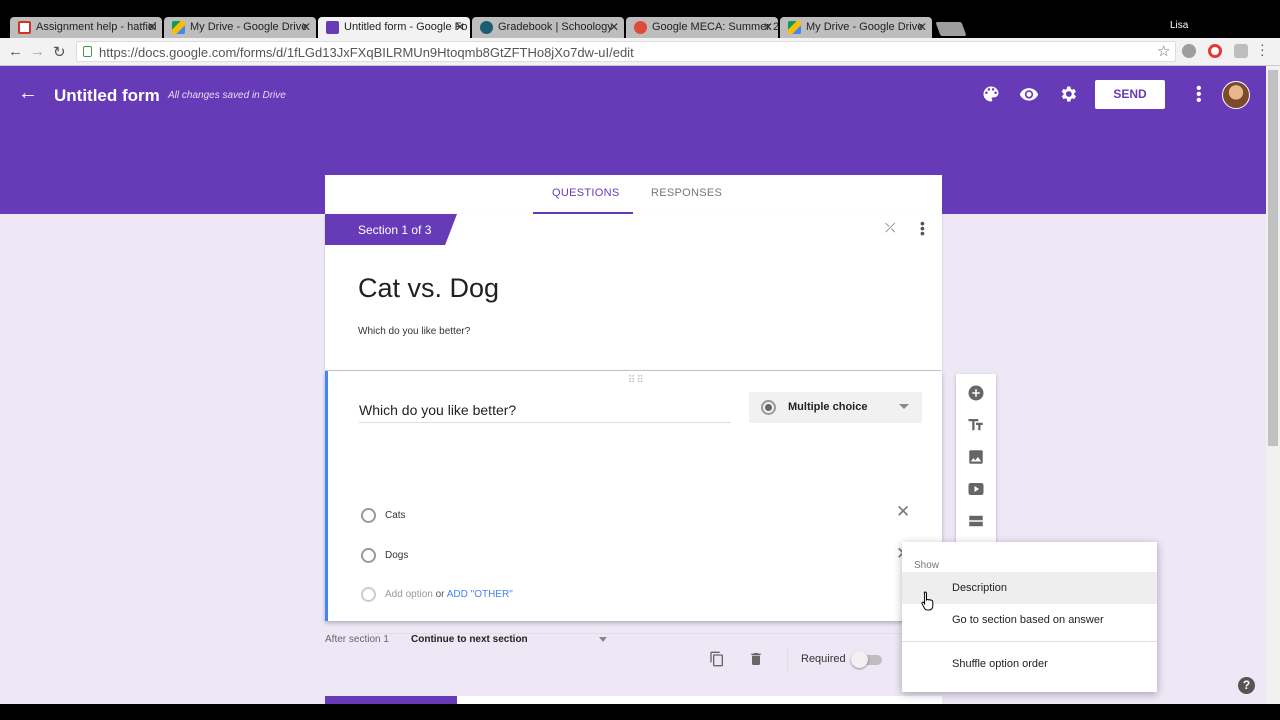 The height and width of the screenshot is (720, 1280). Describe the element at coordinates (357, 639) in the screenshot. I see `after-section-label: After section 1` at that location.